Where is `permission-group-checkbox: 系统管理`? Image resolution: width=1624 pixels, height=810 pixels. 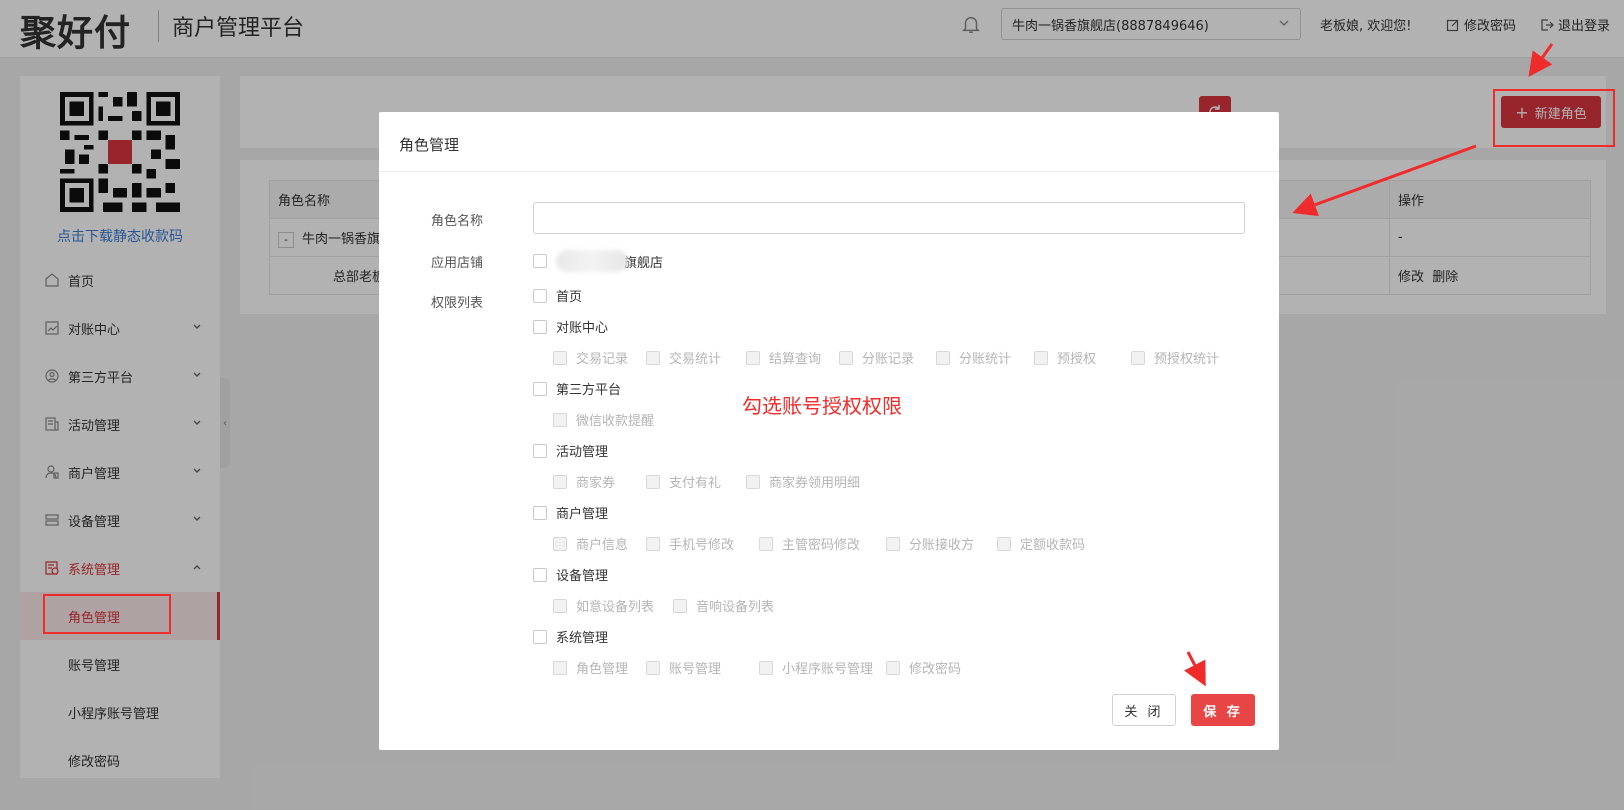 permission-group-checkbox: 系统管理 is located at coordinates (570, 636).